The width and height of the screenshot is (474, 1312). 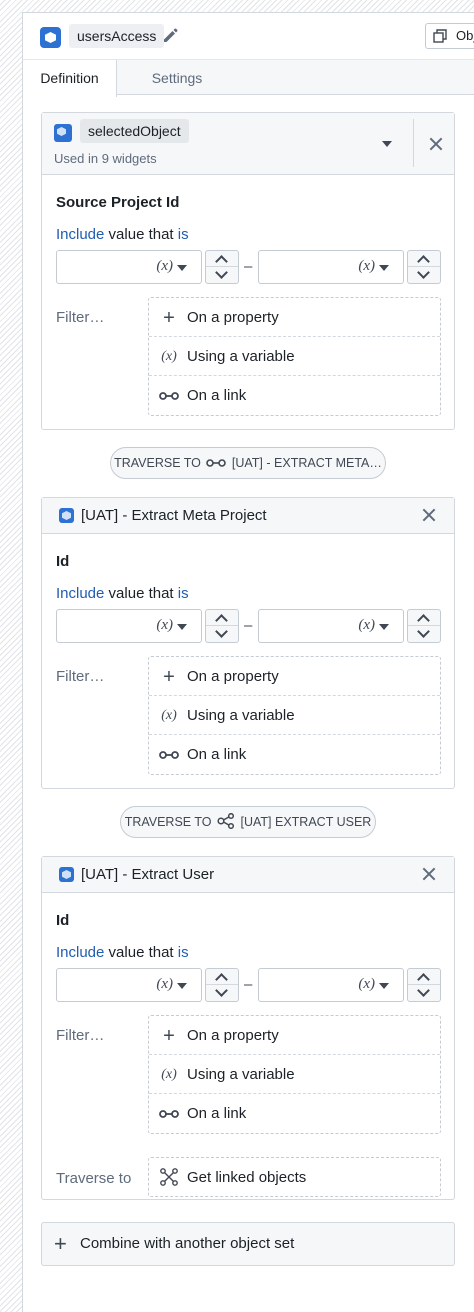 I want to click on usage-prefix: Used in, so click(x=76, y=158).